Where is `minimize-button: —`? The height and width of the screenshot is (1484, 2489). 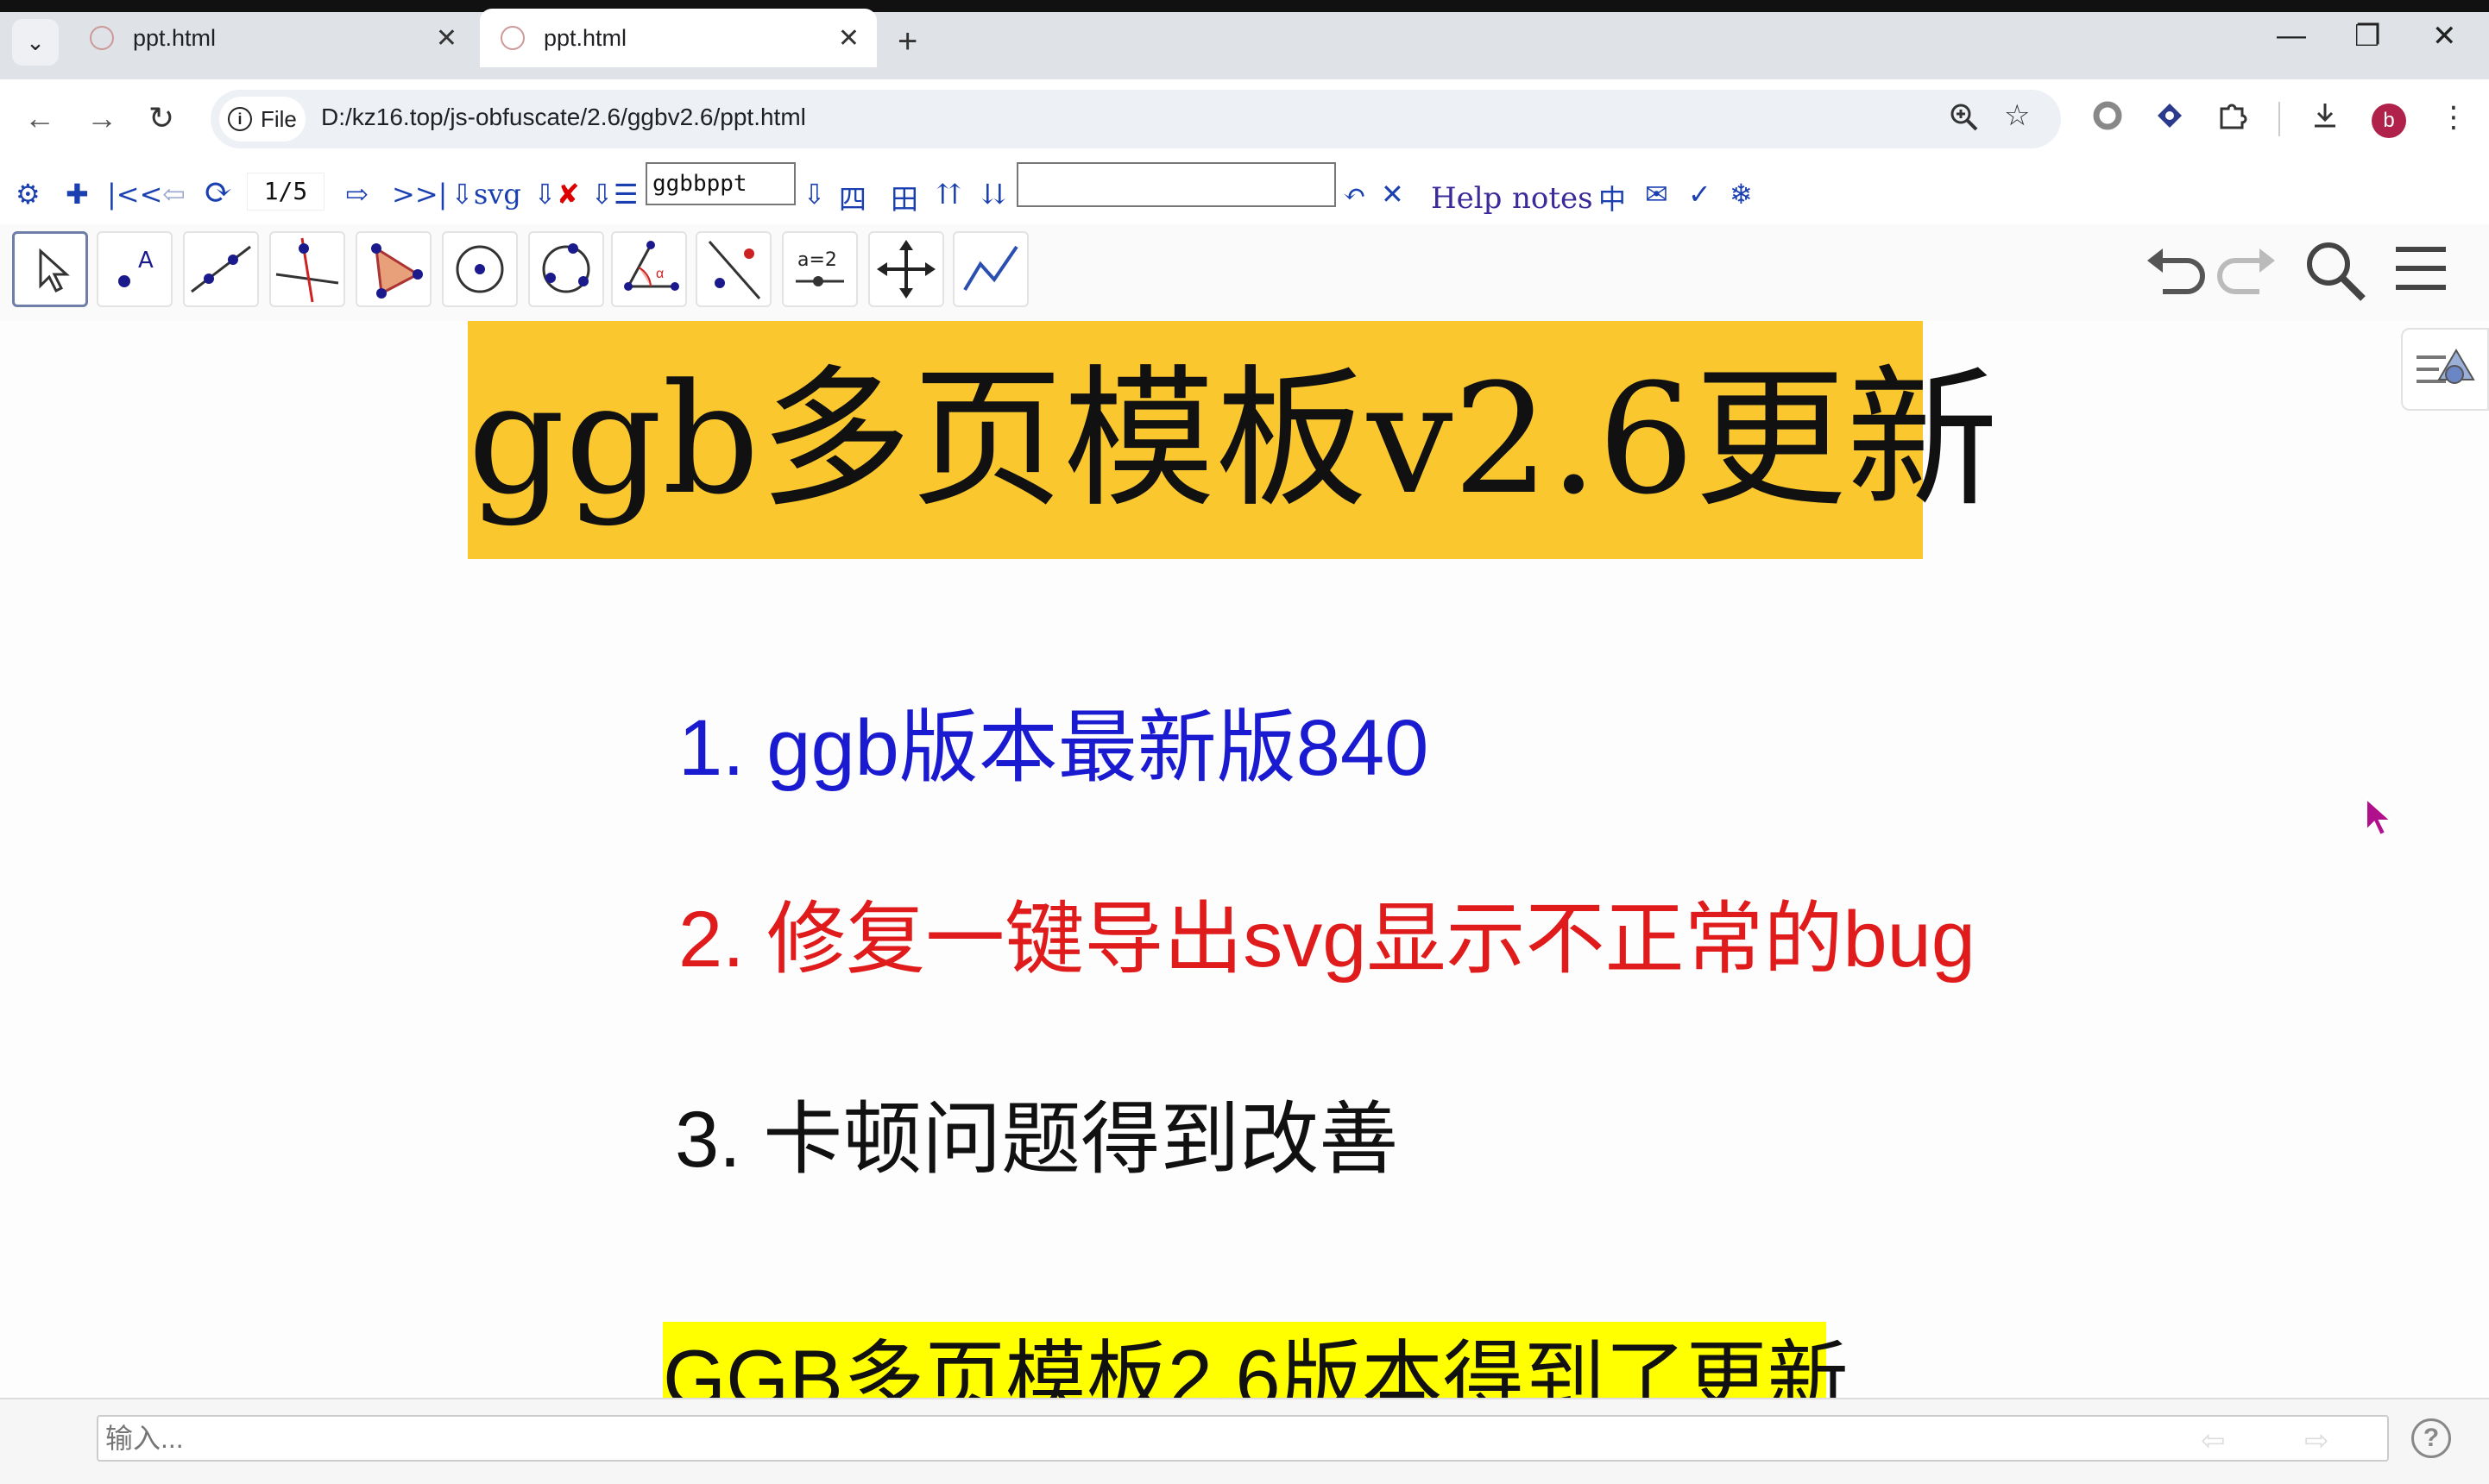
minimize-button: — is located at coordinates (2291, 36).